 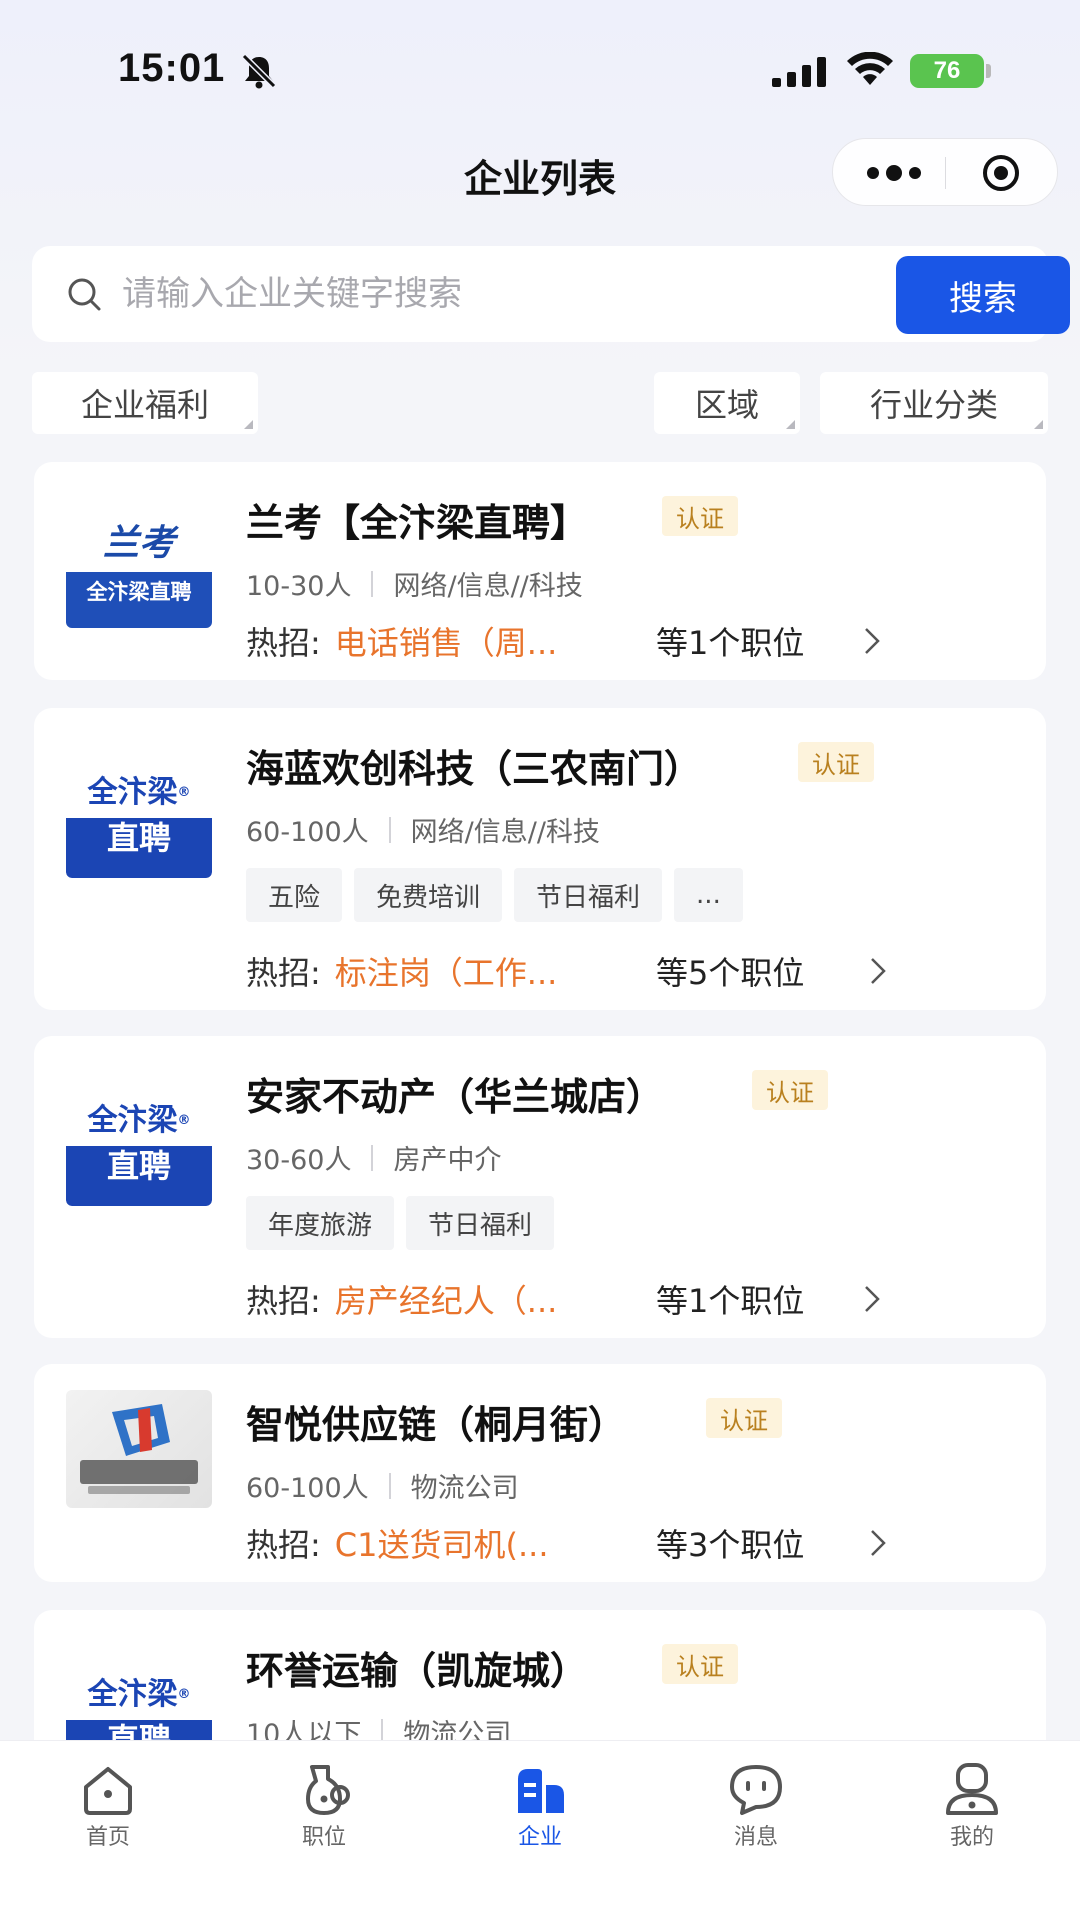 I want to click on company-logo, so click(x=139, y=1449).